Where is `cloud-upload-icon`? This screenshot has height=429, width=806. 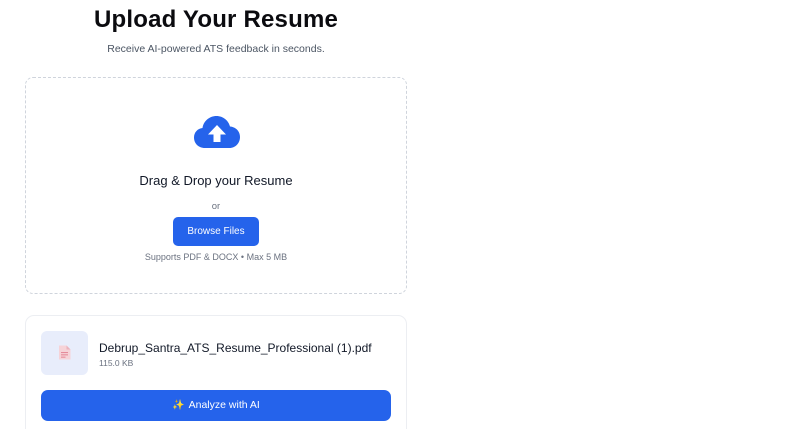
cloud-upload-icon is located at coordinates (217, 132).